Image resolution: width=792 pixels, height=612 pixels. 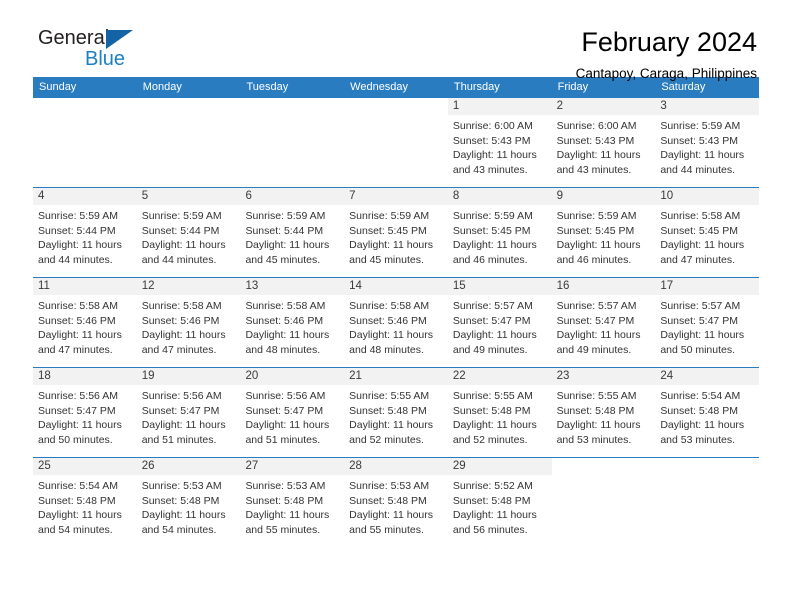 What do you see at coordinates (707, 286) in the screenshot?
I see `day-number-band: 17` at bounding box center [707, 286].